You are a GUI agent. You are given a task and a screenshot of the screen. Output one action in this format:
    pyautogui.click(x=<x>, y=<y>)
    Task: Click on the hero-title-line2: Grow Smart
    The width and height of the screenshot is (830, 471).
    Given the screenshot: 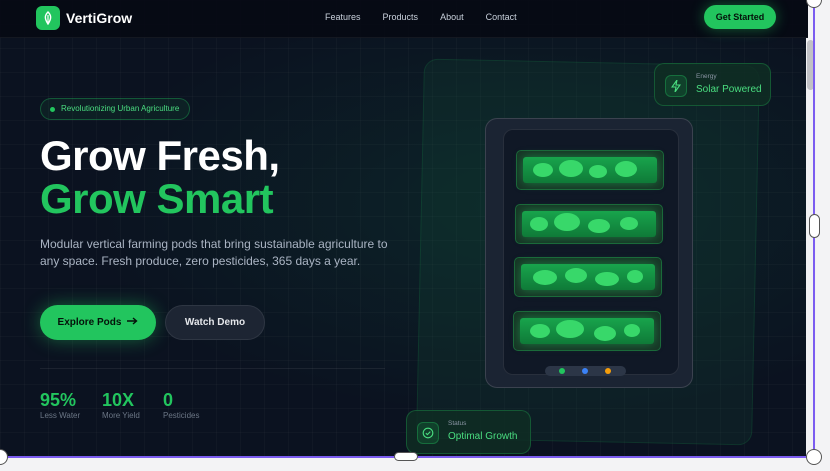 What is the action you would take?
    pyautogui.click(x=157, y=198)
    